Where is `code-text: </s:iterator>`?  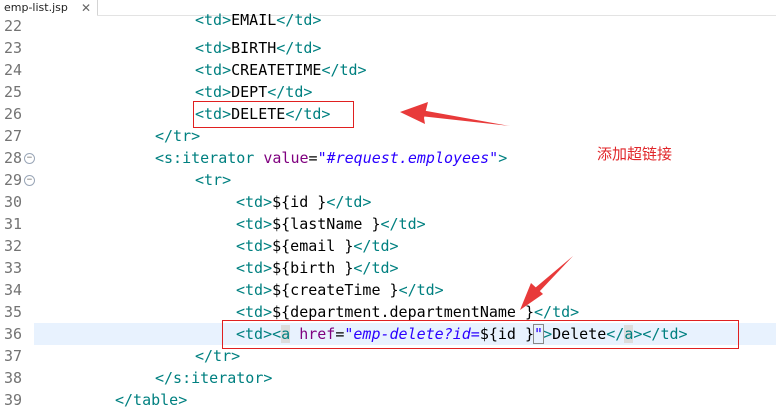
code-text: </s:iterator> is located at coordinates (213, 378).